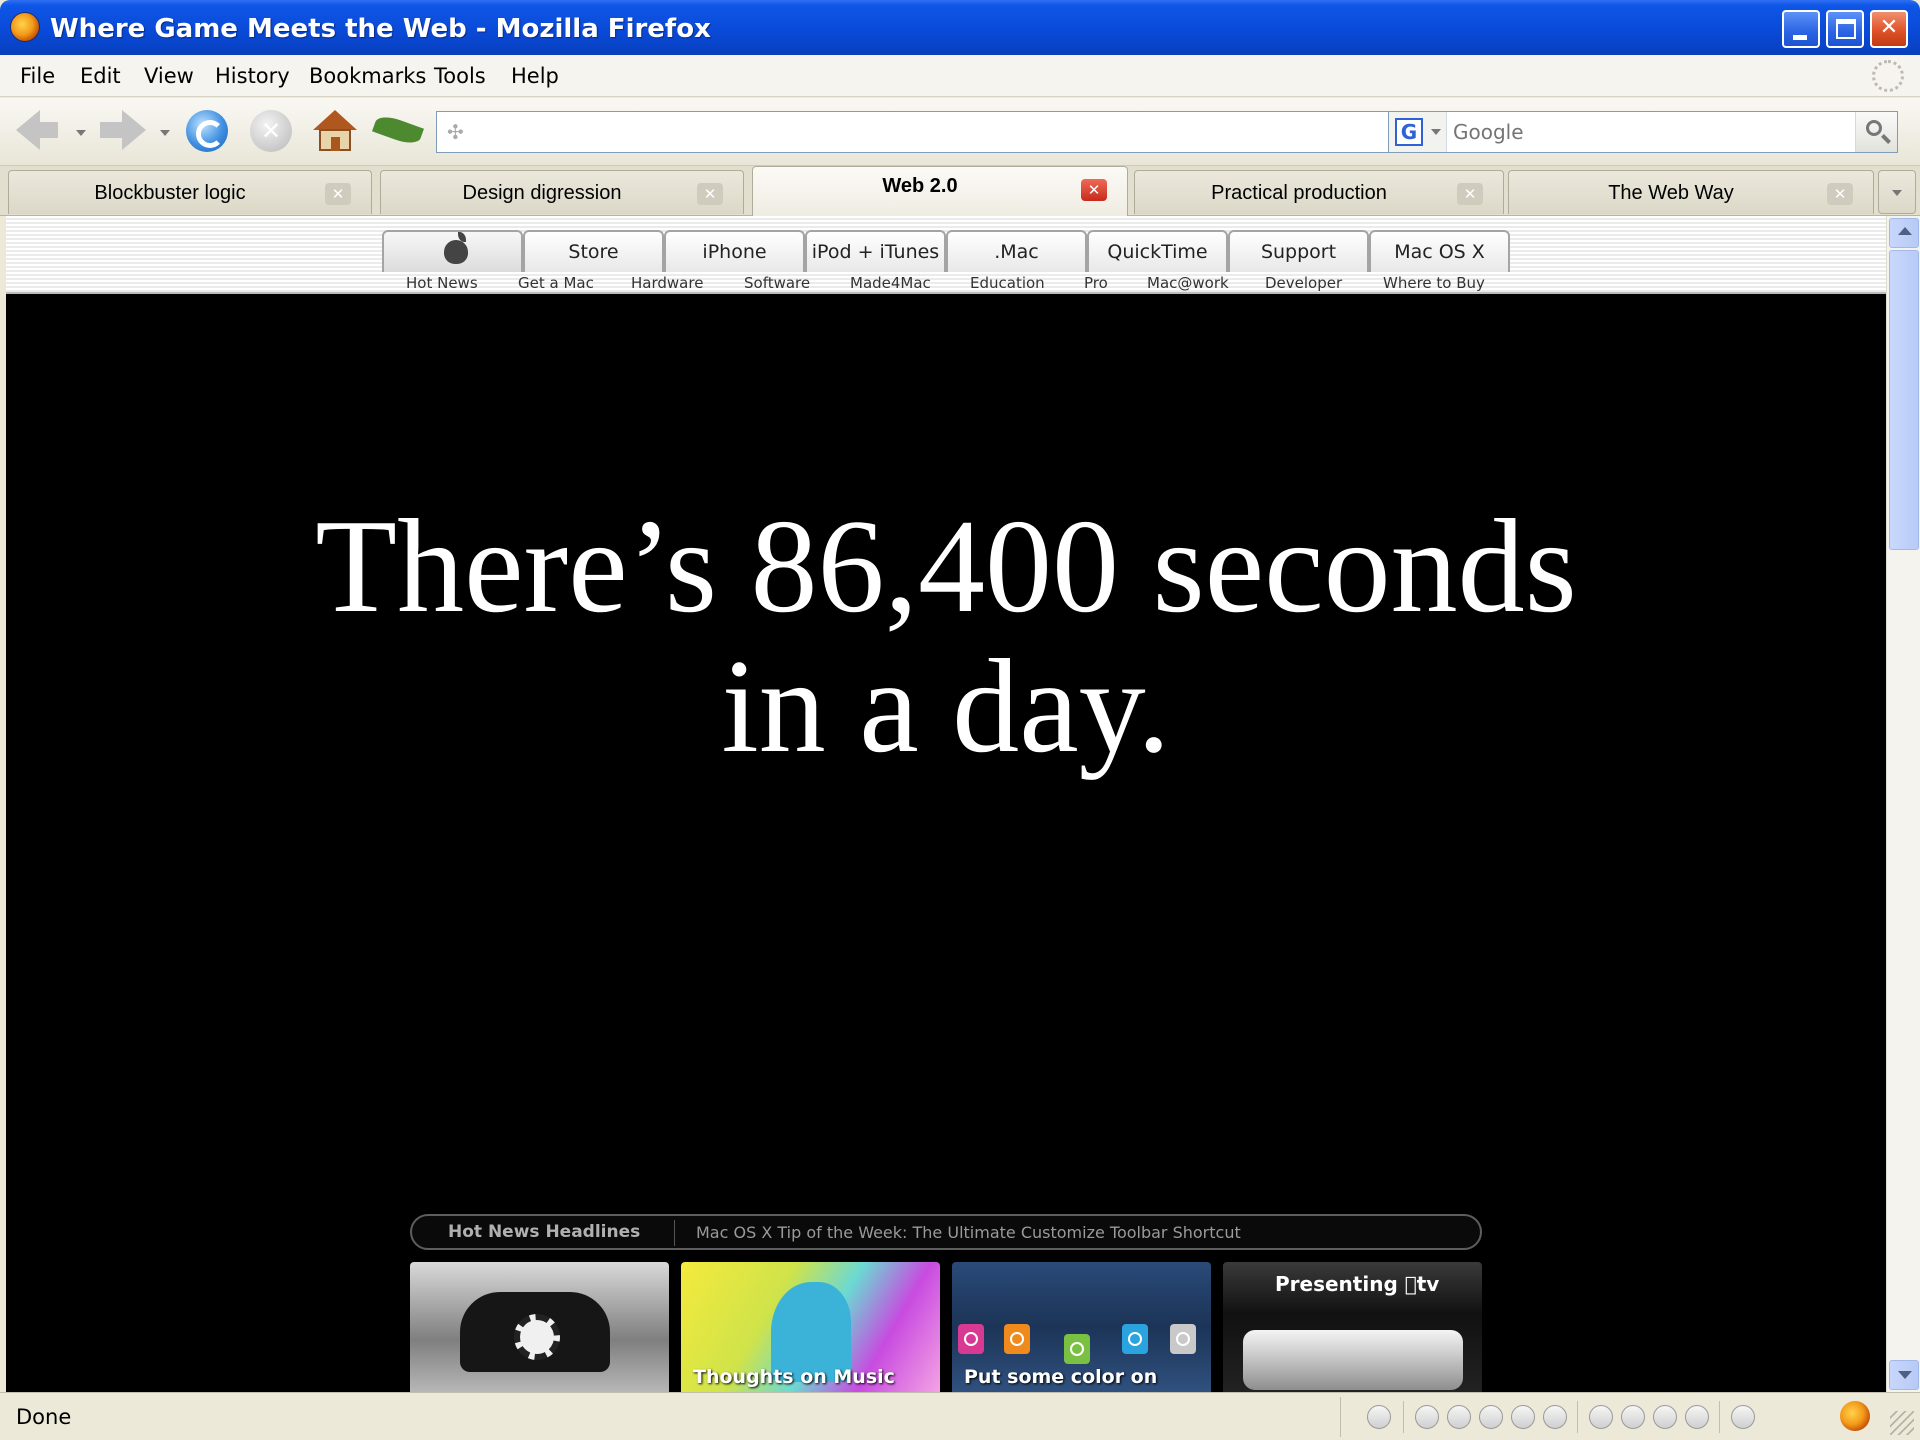 Image resolution: width=1920 pixels, height=1440 pixels. What do you see at coordinates (535, 76) in the screenshot?
I see `menu-help: Help` at bounding box center [535, 76].